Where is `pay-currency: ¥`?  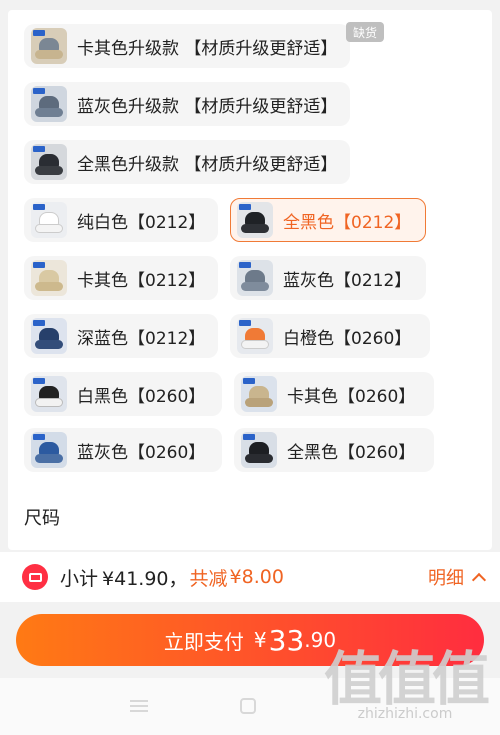
pay-currency: ¥ is located at coordinates (260, 640).